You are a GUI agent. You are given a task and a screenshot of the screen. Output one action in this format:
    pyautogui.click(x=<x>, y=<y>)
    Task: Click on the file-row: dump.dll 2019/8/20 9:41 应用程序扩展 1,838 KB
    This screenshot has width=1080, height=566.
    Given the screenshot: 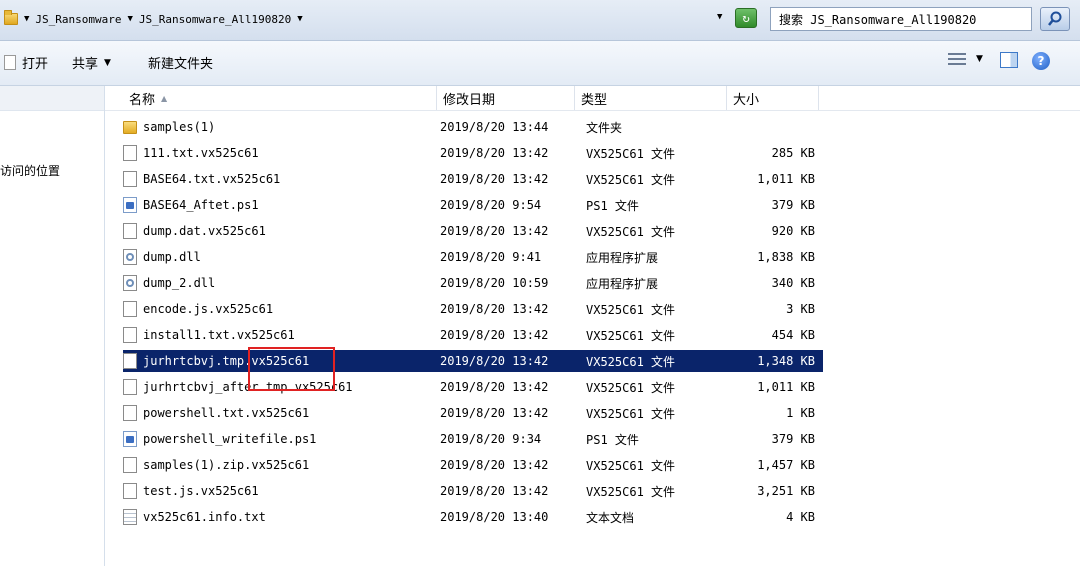 What is the action you would take?
    pyautogui.click(x=473, y=257)
    